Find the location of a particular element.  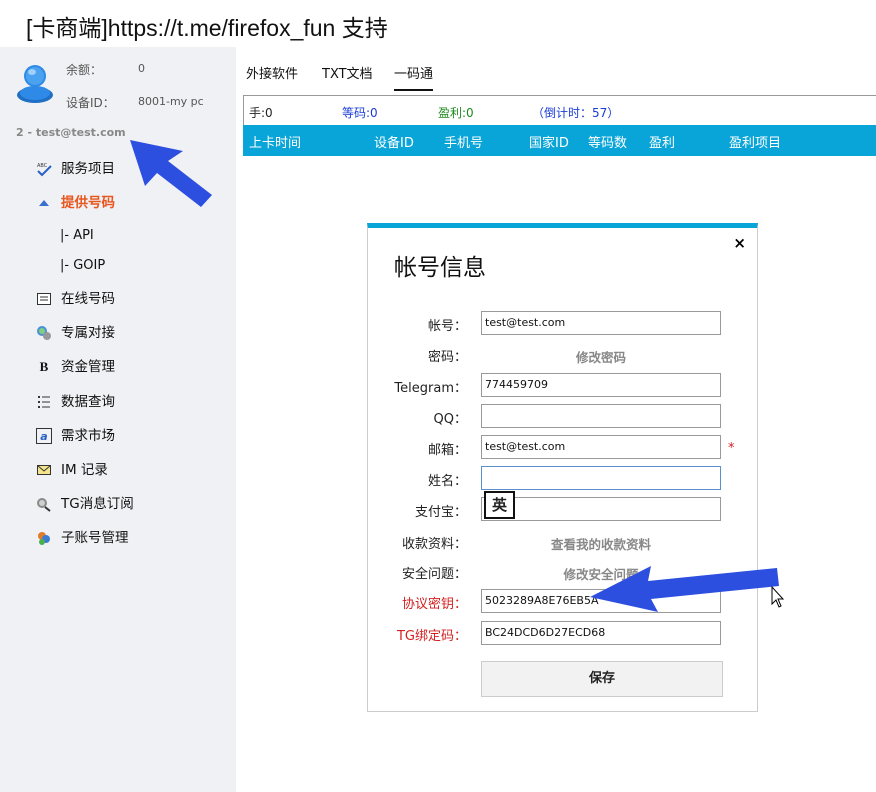

sidebar-item-tg-subscribe: TG消息订阅 is located at coordinates (85, 504).